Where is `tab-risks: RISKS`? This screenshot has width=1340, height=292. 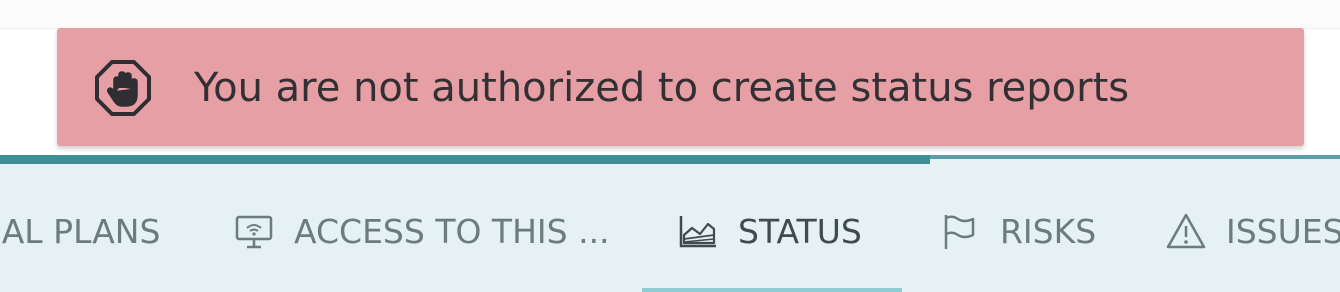 tab-risks: RISKS is located at coordinates (1018, 231).